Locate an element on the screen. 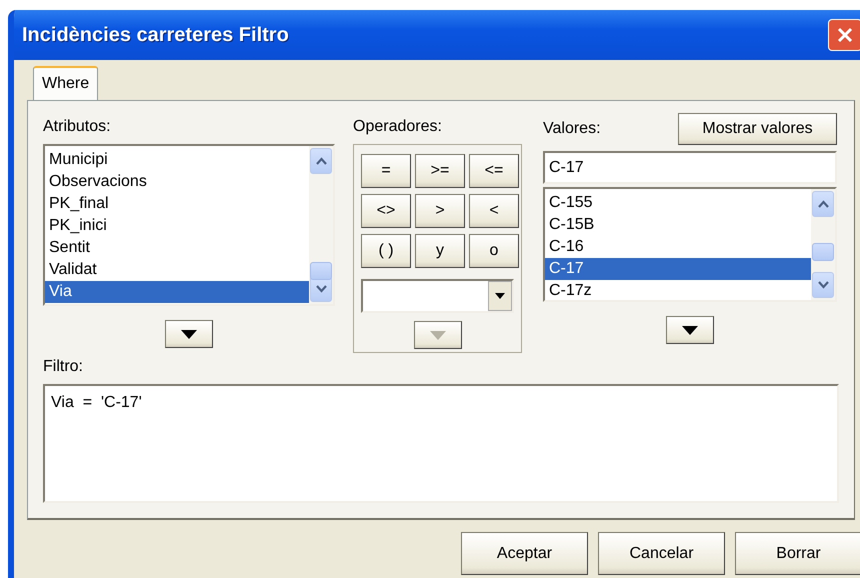  operator-dropdown is located at coordinates (437, 296).